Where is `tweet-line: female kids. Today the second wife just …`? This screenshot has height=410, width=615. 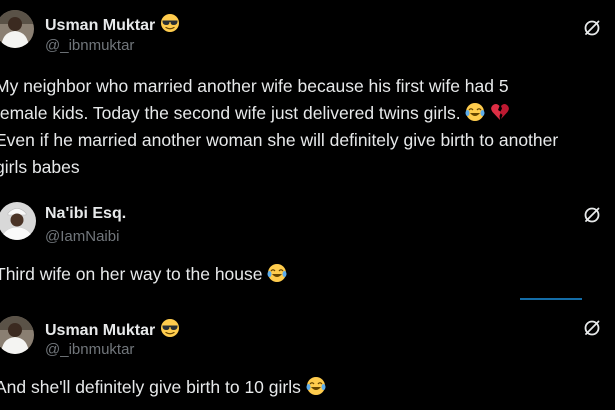 tweet-line: female kids. Today the second wife just … is located at coordinates (279, 113).